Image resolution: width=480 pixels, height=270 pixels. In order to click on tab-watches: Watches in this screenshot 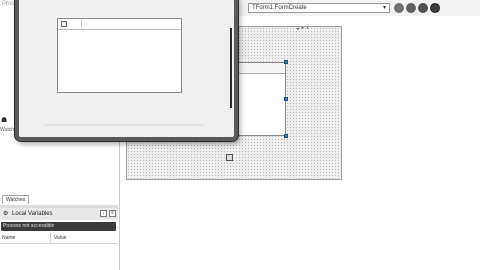, I will do `click(16, 199)`.